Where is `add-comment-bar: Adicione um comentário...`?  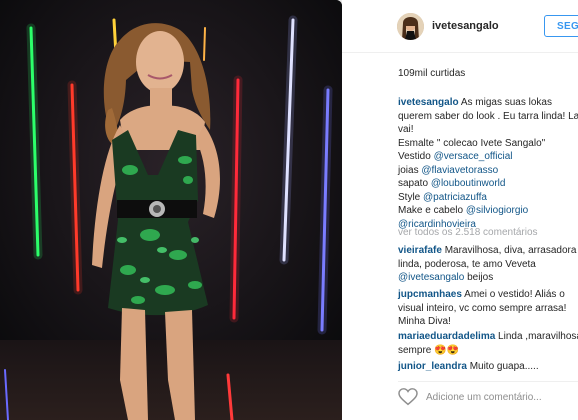 add-comment-bar: Adicione um comentário... is located at coordinates (488, 396).